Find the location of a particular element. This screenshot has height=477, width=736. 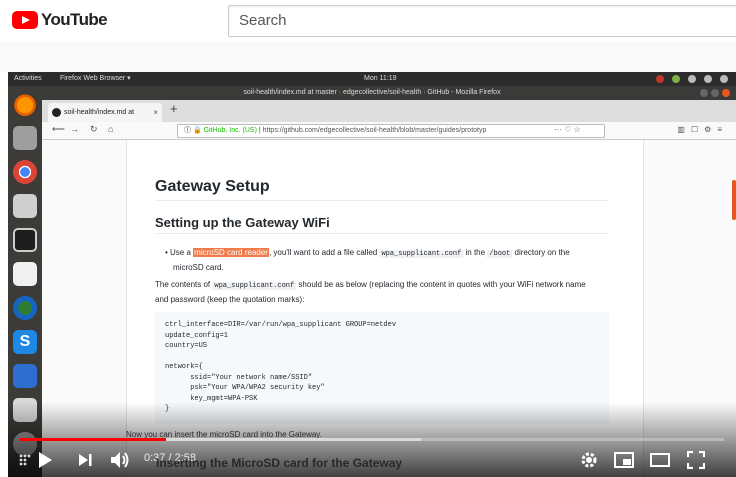

fullscreen-button is located at coordinates (696, 460).